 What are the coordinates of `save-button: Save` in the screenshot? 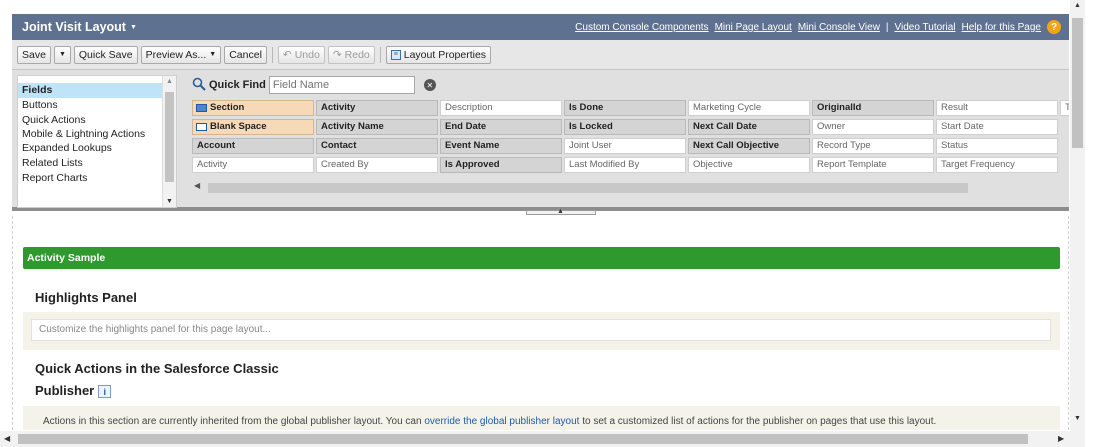 It's located at (34, 54).